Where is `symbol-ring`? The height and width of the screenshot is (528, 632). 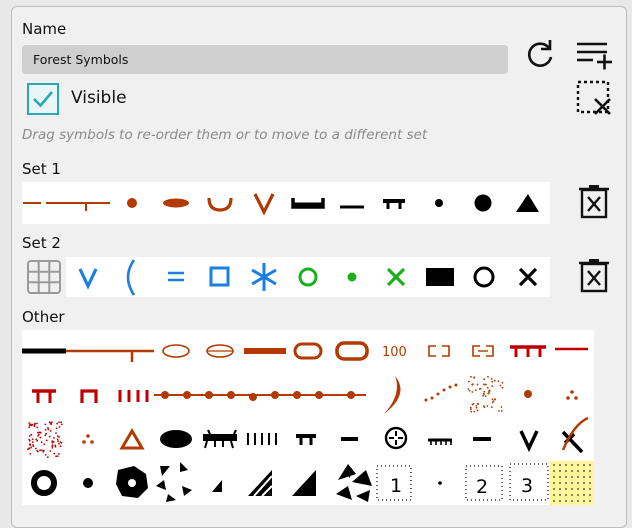 symbol-ring is located at coordinates (44, 483).